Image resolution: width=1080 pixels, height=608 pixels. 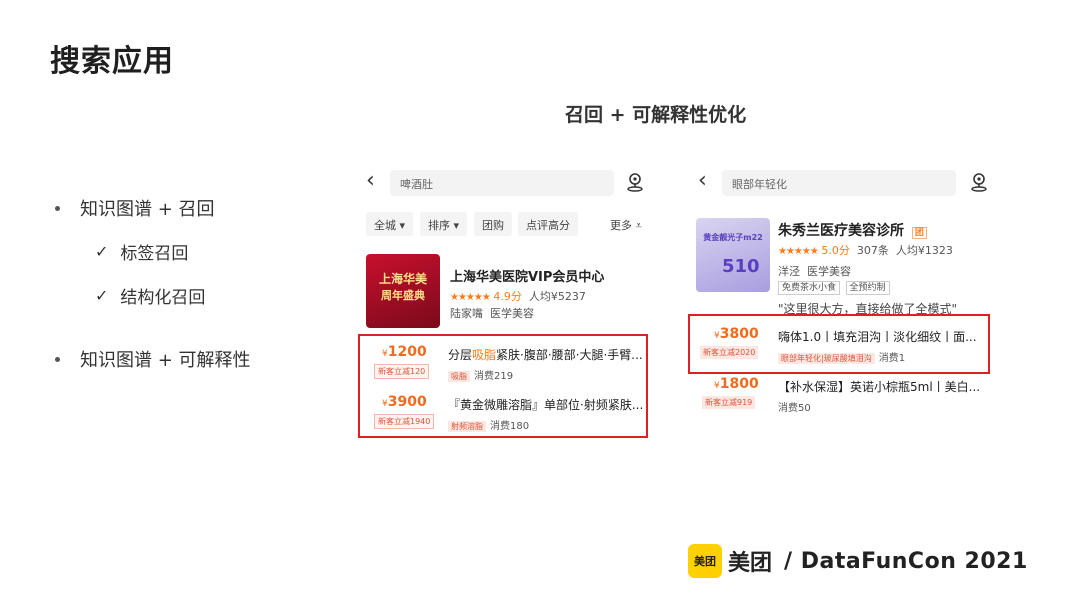 I want to click on store-name: 朱秀兰医疗美容诊所 团, so click(x=852, y=230).